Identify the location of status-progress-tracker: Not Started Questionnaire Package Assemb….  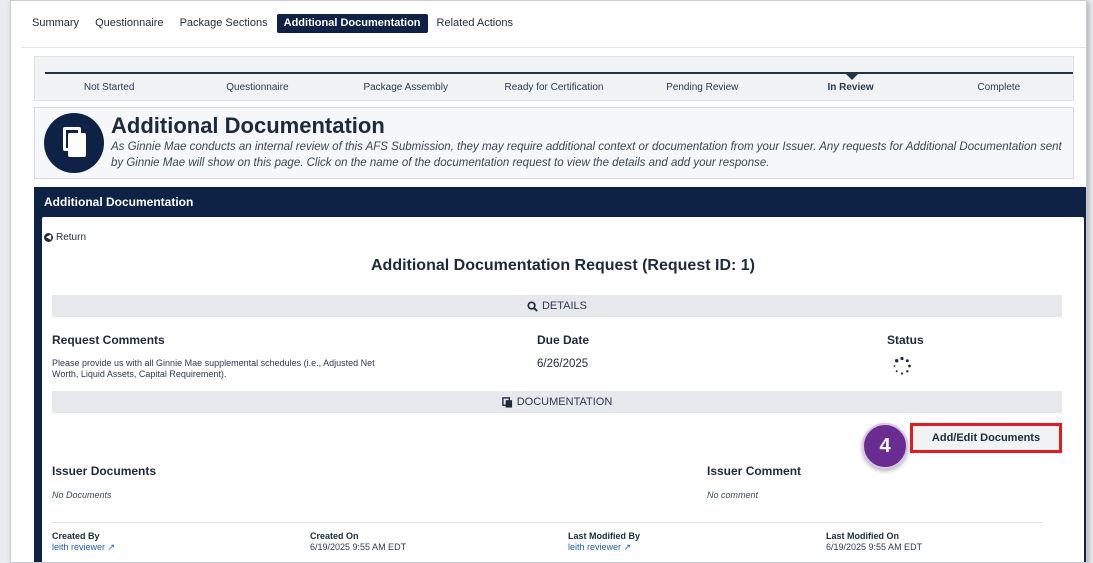
(554, 78).